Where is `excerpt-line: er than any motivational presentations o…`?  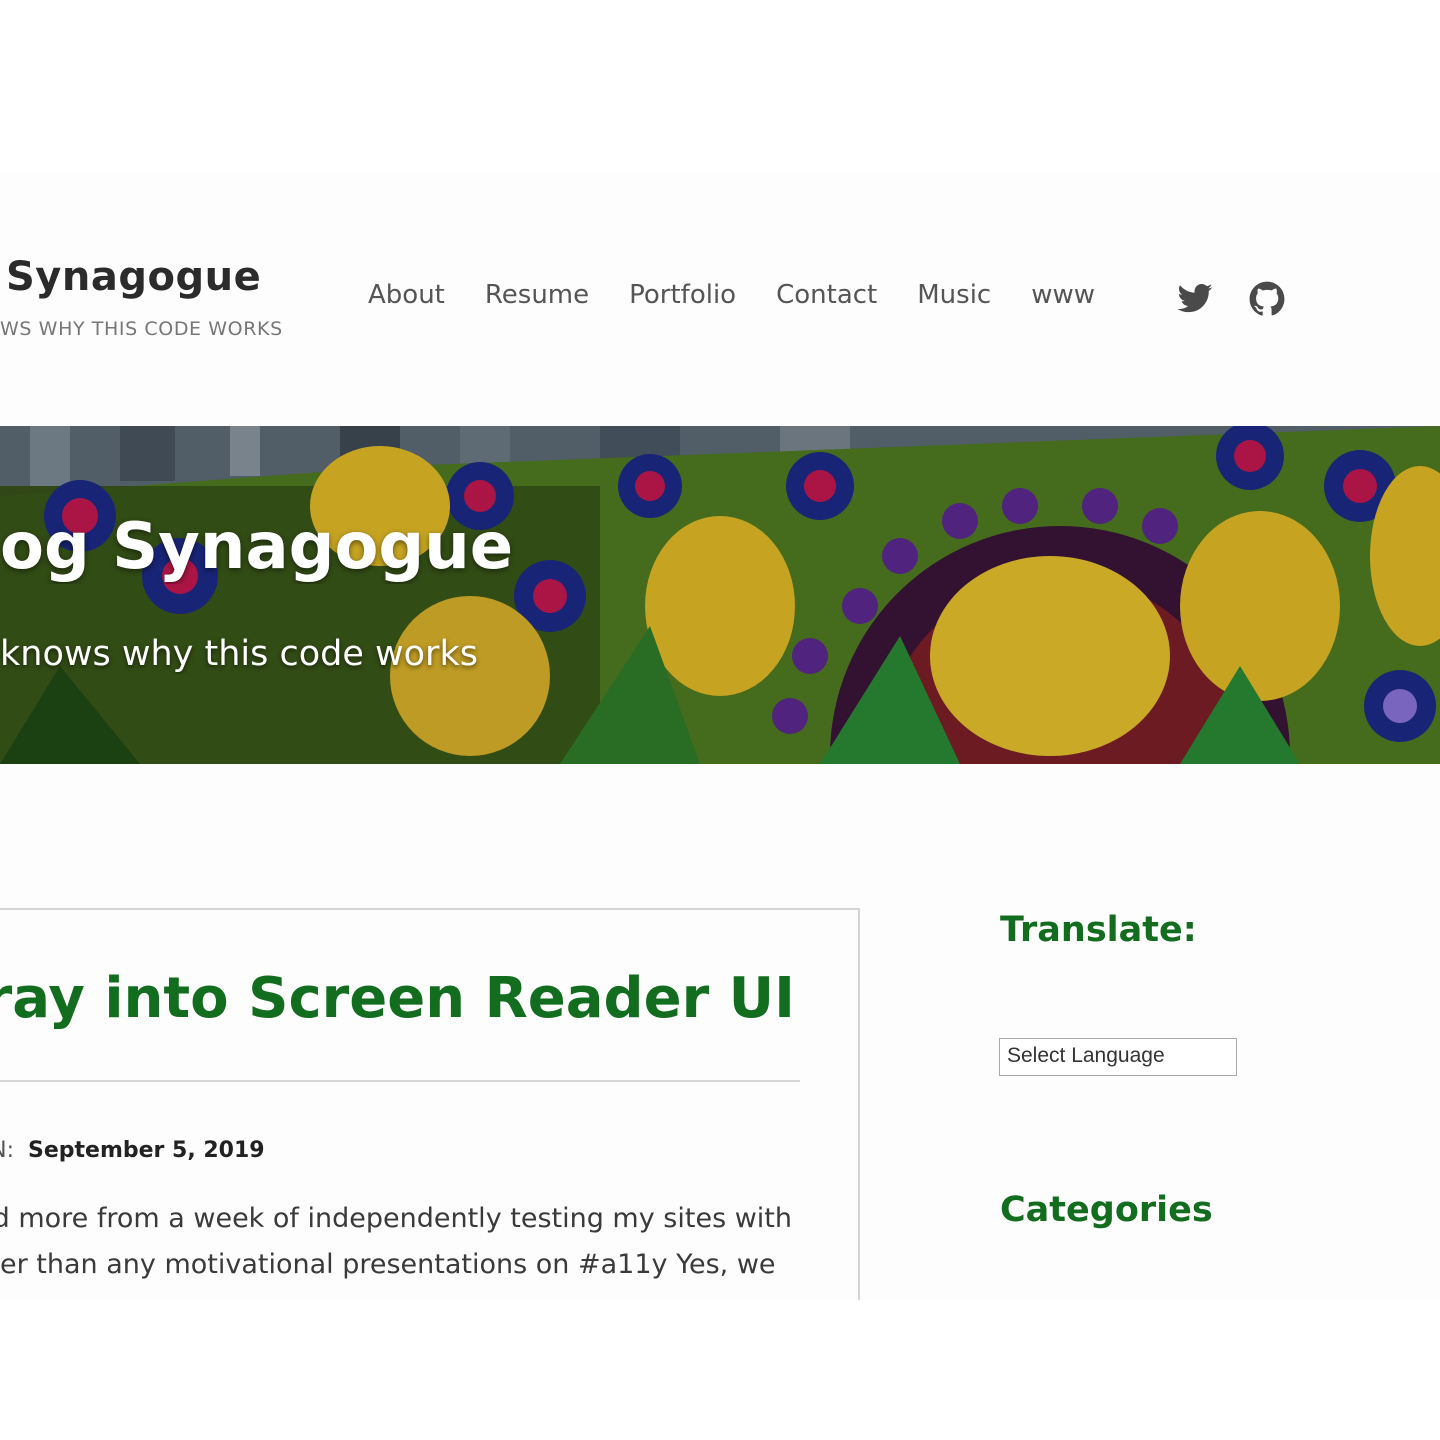 excerpt-line: er than any motivational presentations o… is located at coordinates (388, 1264).